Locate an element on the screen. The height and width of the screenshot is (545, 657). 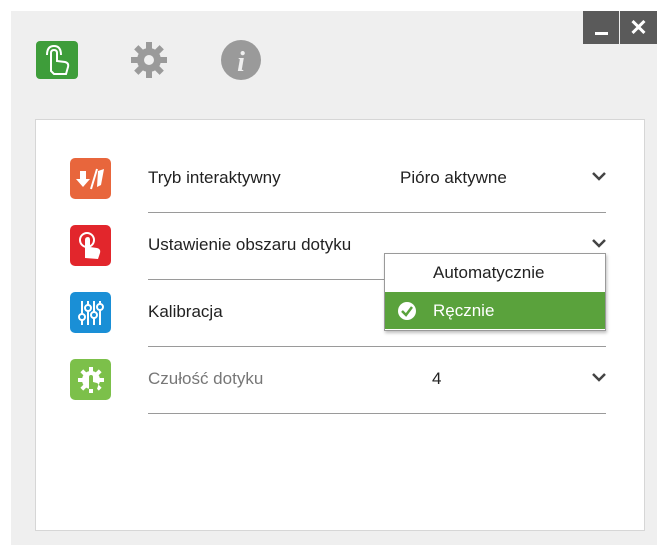
check-circle-icon is located at coordinates (407, 311).